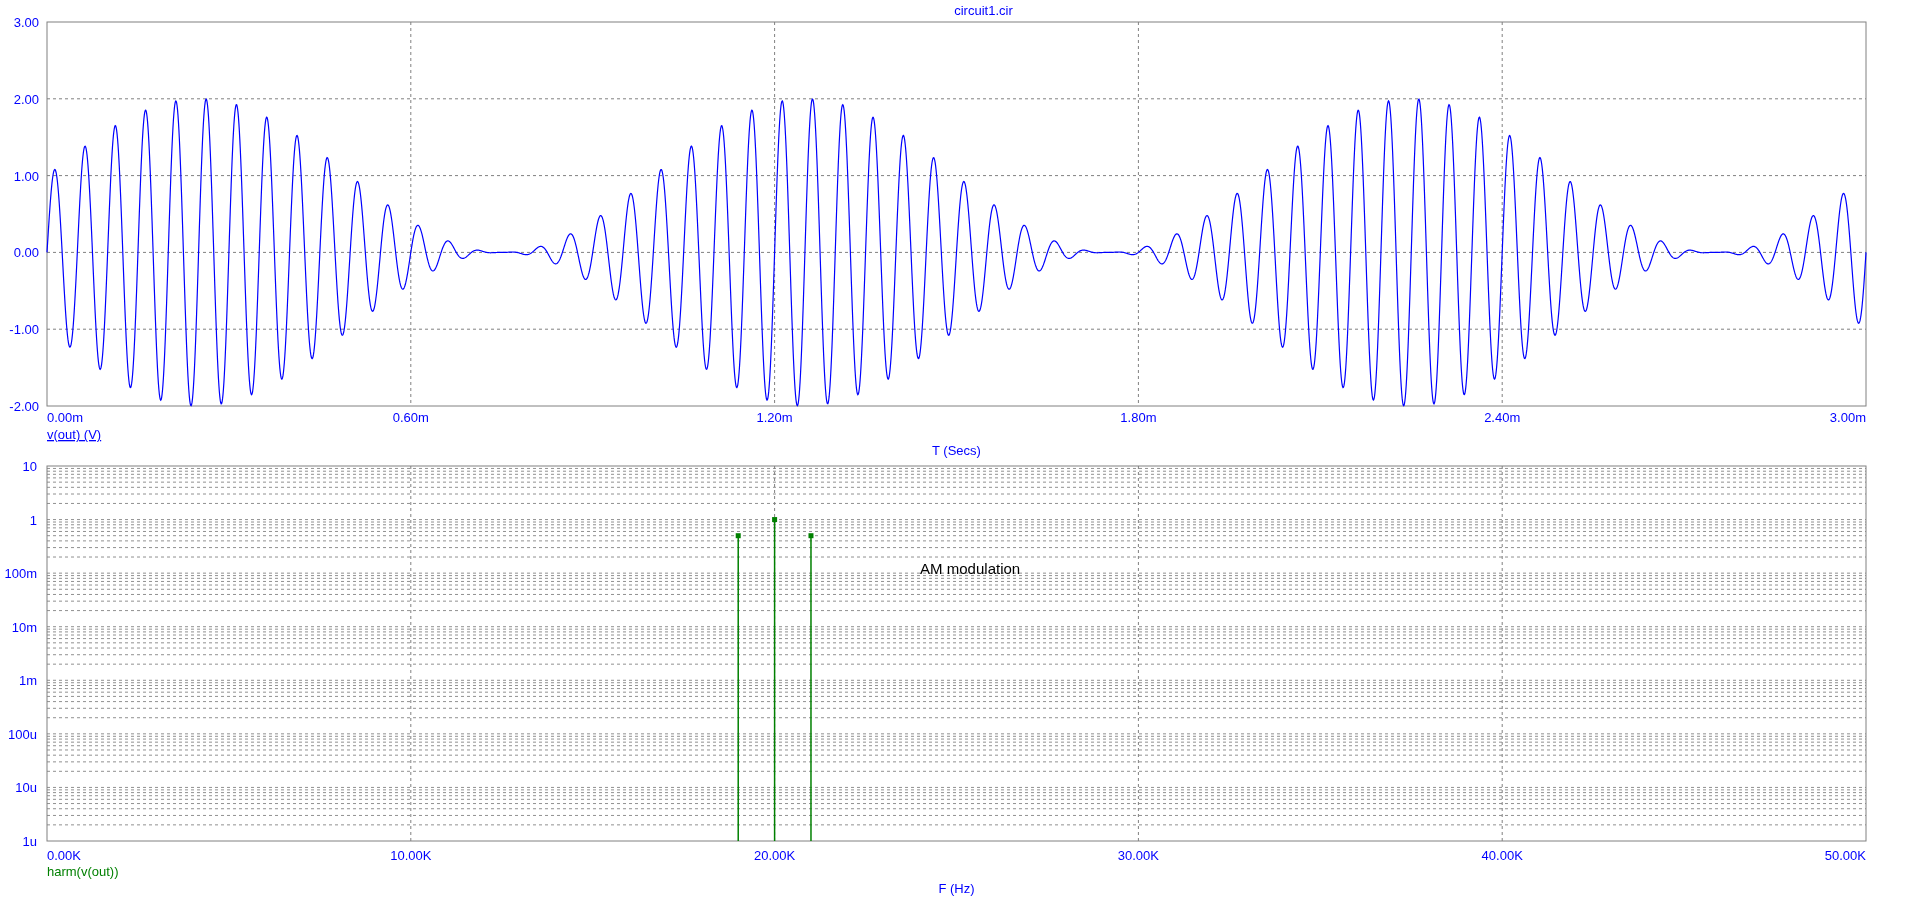 The width and height of the screenshot is (1907, 908). Describe the element at coordinates (1845, 855) in the screenshot. I see `x-tick-label: 50.00K` at that location.